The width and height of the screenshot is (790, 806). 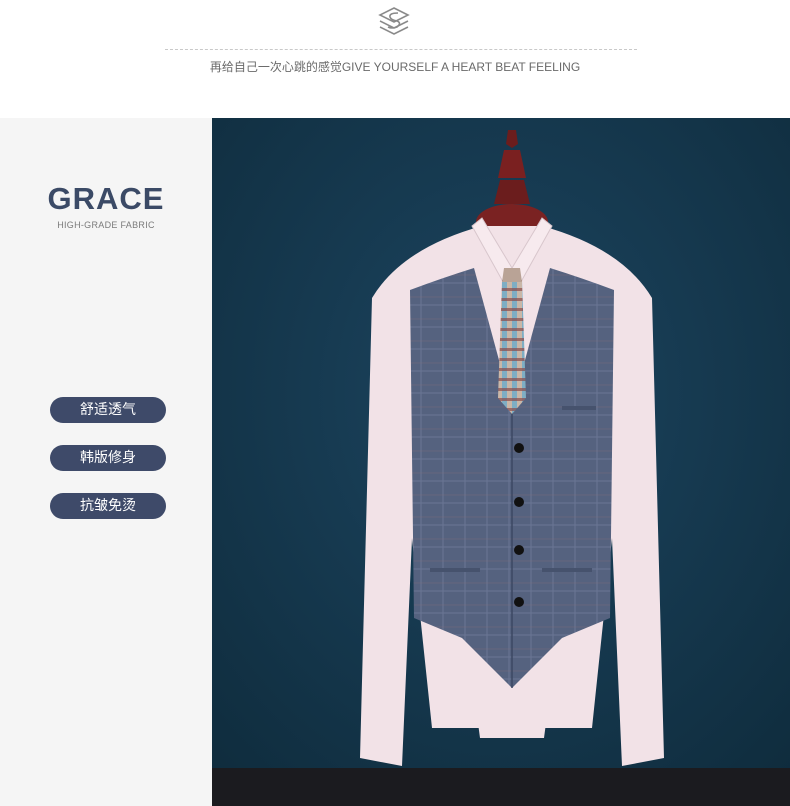 I want to click on header-divider, so click(x=401, y=49).